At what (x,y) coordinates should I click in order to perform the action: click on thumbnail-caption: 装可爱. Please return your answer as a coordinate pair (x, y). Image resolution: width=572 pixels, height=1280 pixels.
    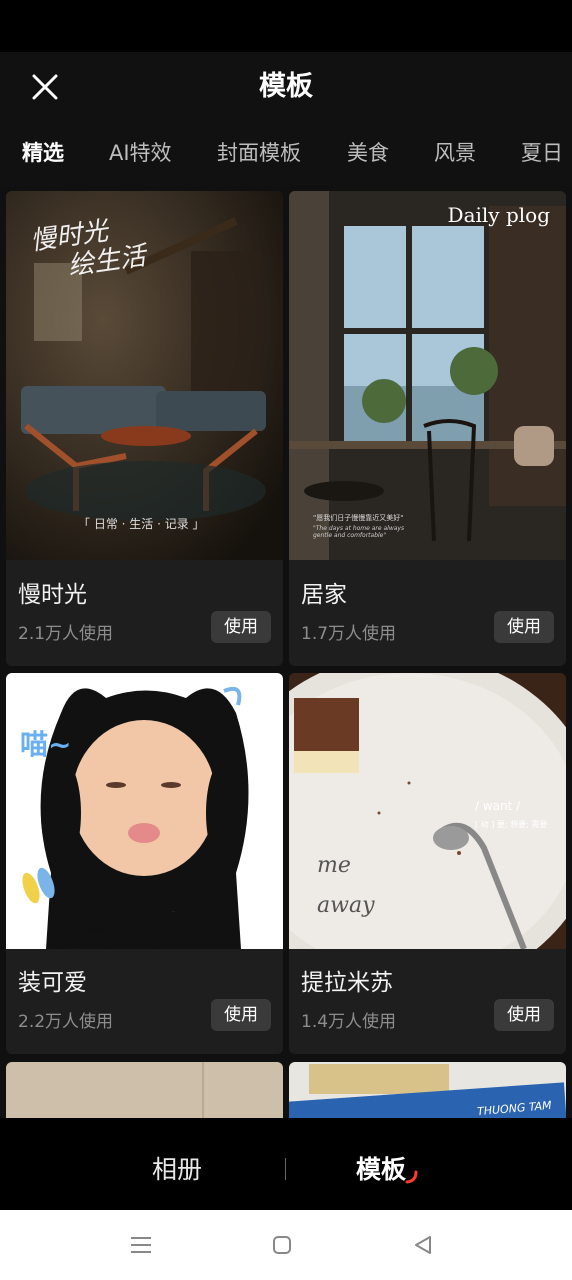
    Looking at the image, I should click on (133, 923).